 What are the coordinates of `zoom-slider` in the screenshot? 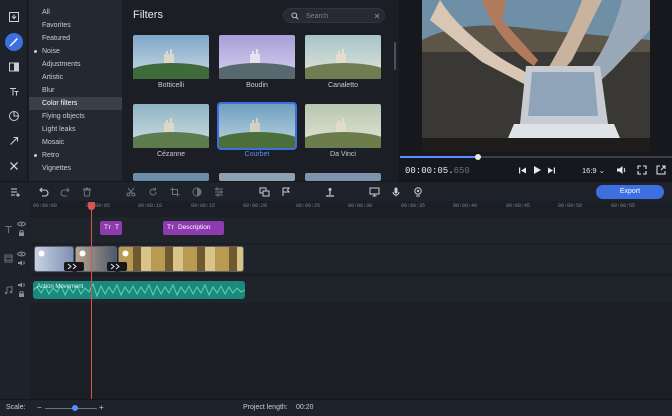 It's located at (71, 408).